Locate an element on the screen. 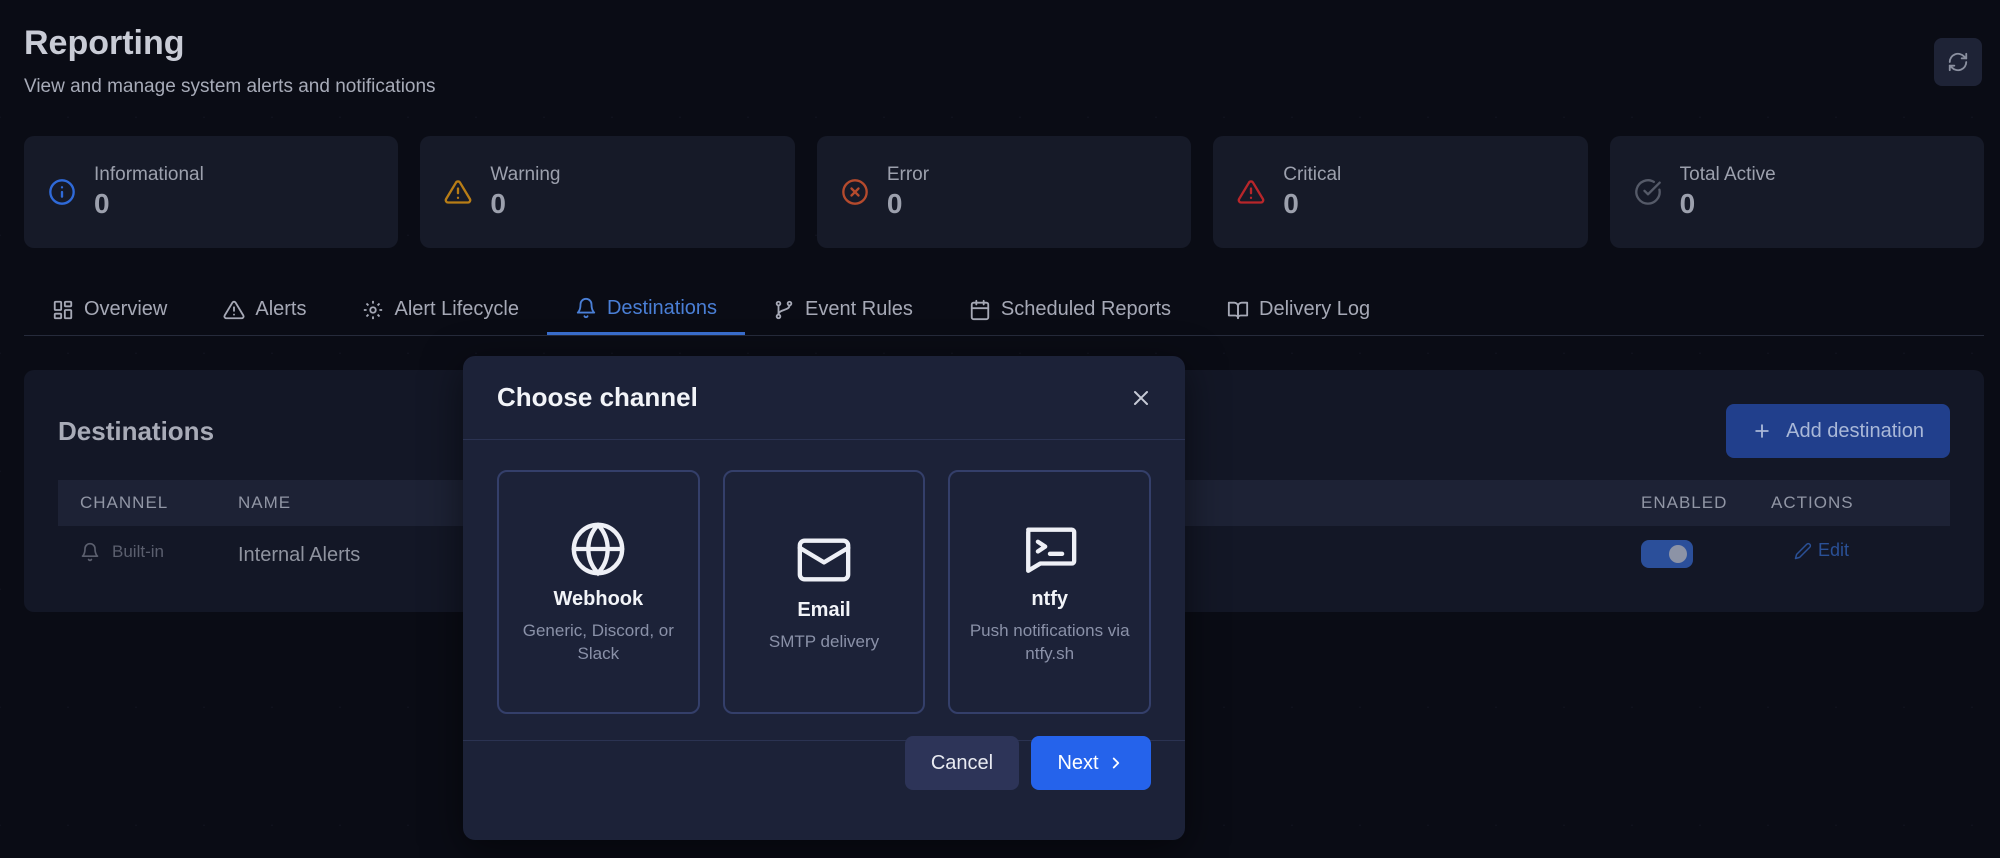  channel-option-webhook: Webhook Generic, Discord, or Slack is located at coordinates (598, 592).